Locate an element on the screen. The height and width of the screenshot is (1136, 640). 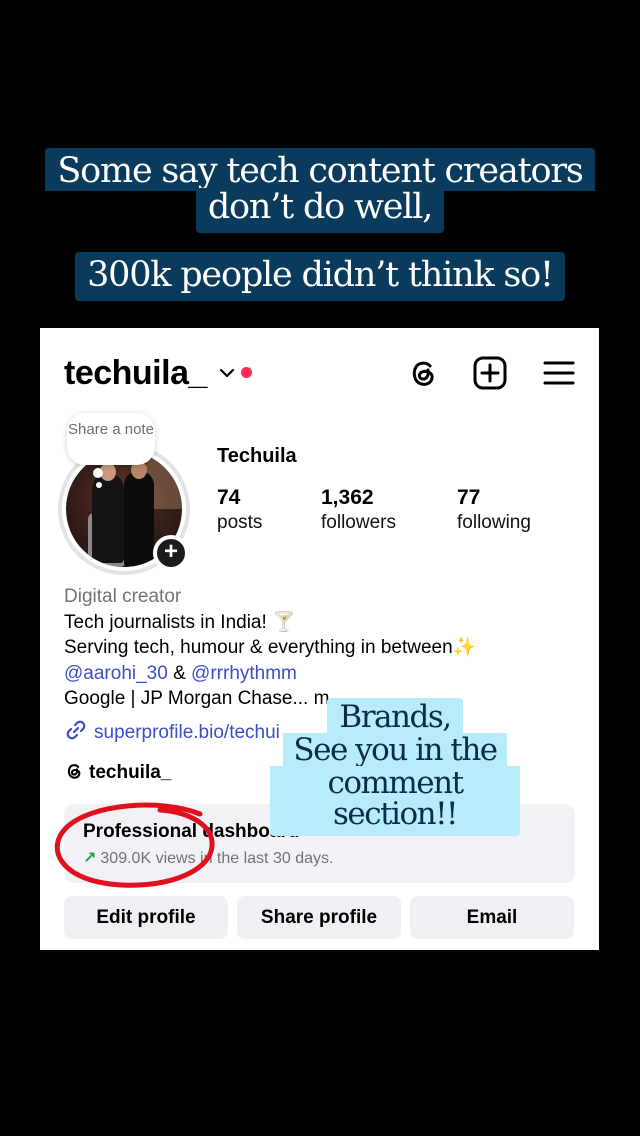
overlay-caption-line-3: comment section!! is located at coordinates (395, 801).